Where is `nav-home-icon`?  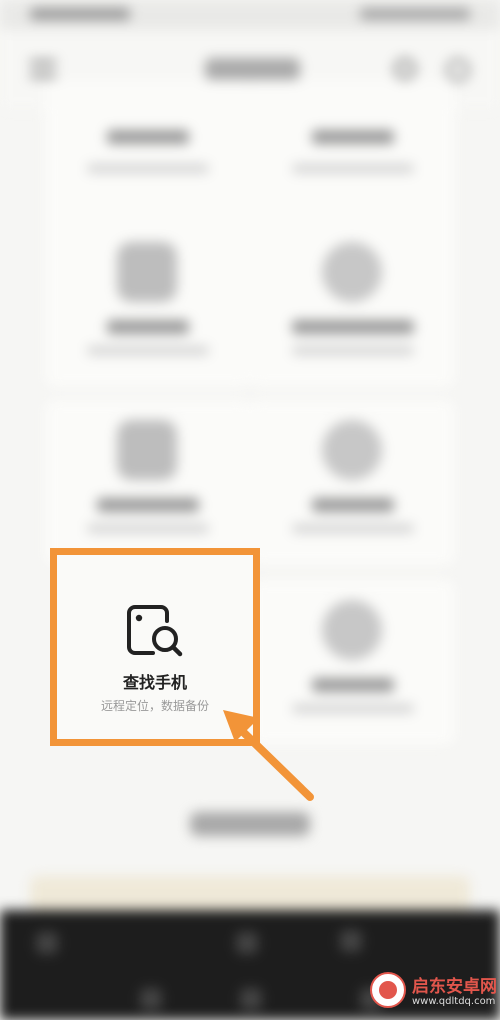 nav-home-icon is located at coordinates (47, 943).